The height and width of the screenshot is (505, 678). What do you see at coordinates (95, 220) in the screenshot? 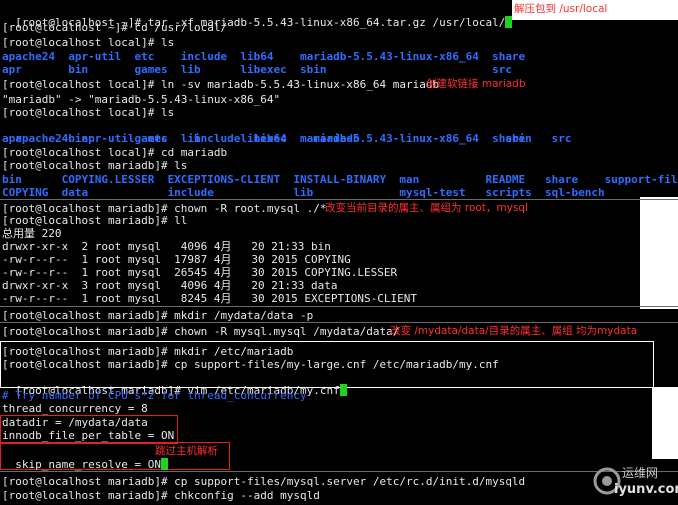
I see `terminal-line: [root@localhost mariadb]# ll` at bounding box center [95, 220].